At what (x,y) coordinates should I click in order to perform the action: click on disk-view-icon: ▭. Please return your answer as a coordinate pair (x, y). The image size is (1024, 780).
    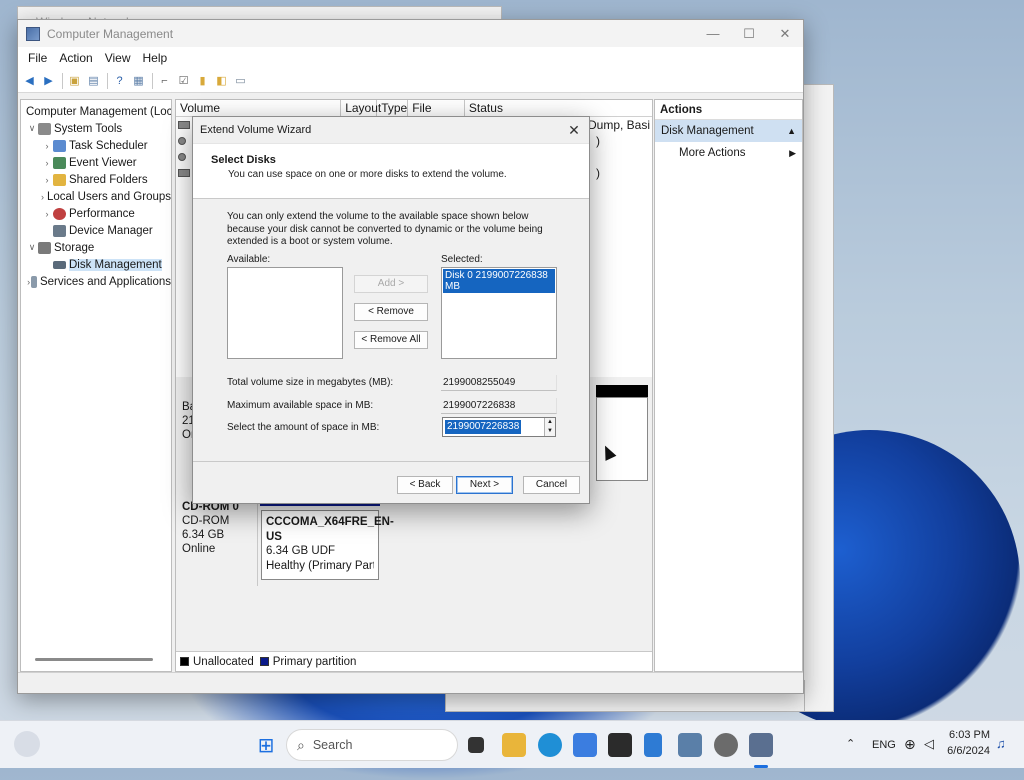
    Looking at the image, I should click on (240, 80).